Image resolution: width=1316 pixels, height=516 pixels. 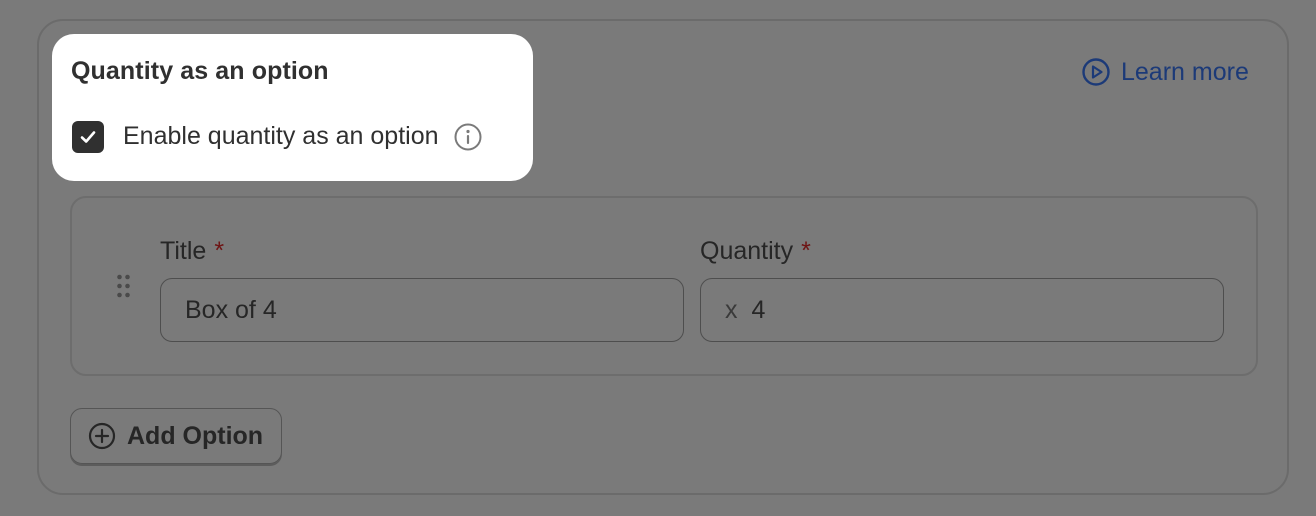 What do you see at coordinates (1185, 71) in the screenshot?
I see `learn-more-label: Learn more` at bounding box center [1185, 71].